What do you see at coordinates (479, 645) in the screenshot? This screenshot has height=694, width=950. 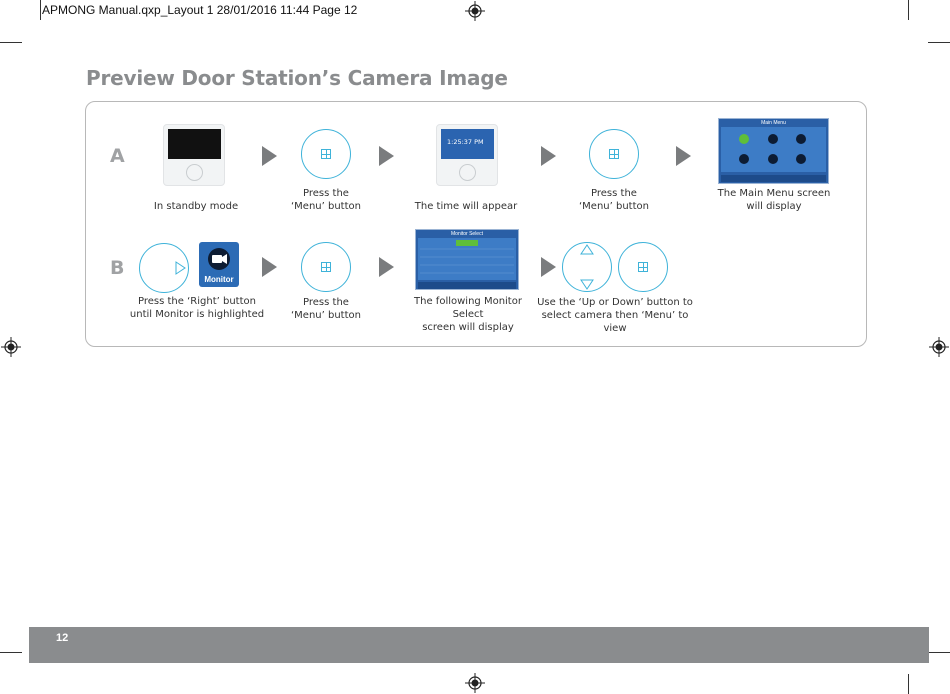 I see `page-footer-bar` at bounding box center [479, 645].